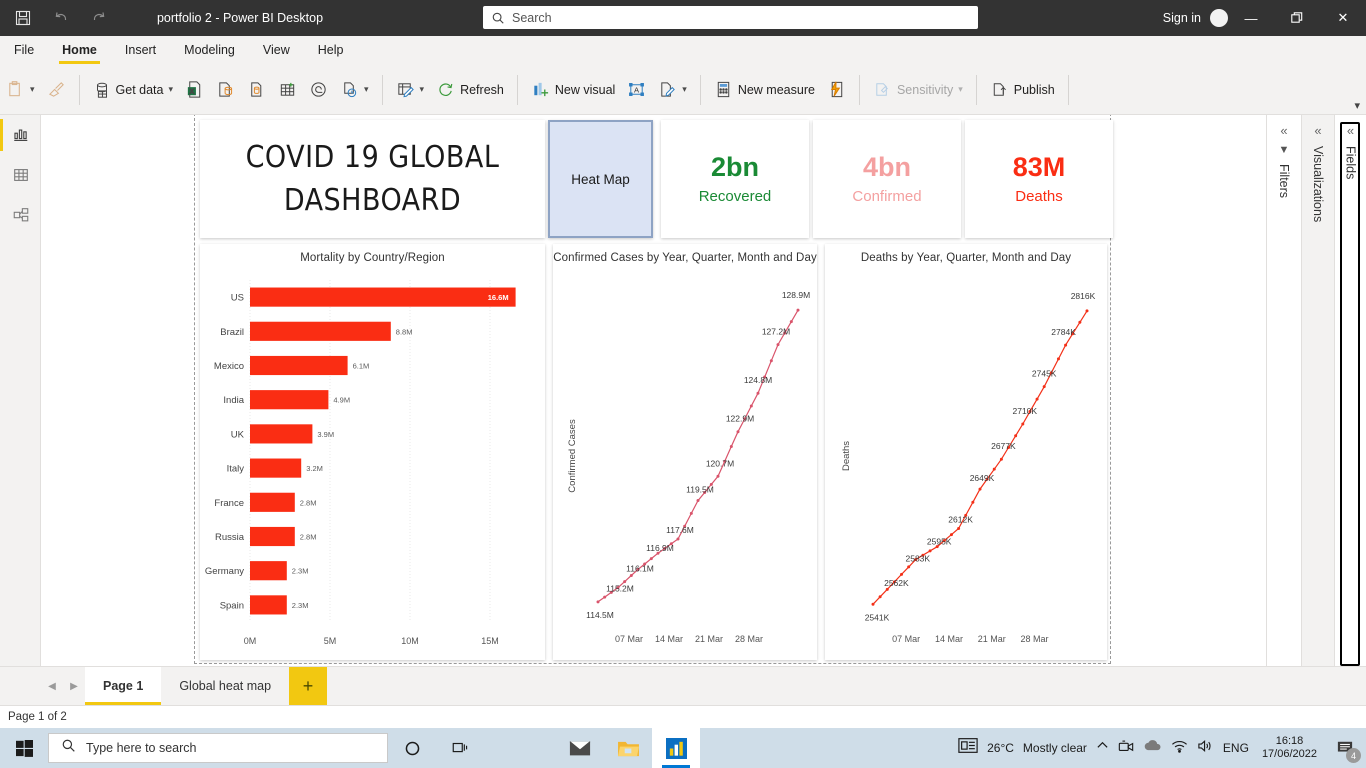 The image size is (1366, 768). I want to click on paste-button: ▾, so click(20, 90).